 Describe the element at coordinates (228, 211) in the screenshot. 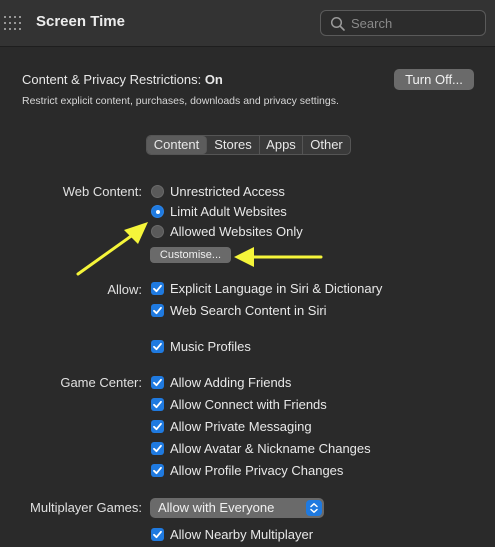

I see `radio-label-limit-adult-websites: Limit Adult Websites` at that location.